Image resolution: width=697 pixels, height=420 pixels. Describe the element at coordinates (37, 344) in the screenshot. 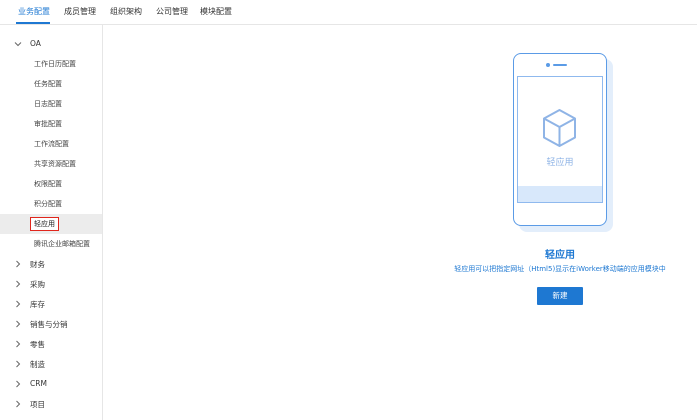

I see `sidebar-group-label: 零售` at that location.